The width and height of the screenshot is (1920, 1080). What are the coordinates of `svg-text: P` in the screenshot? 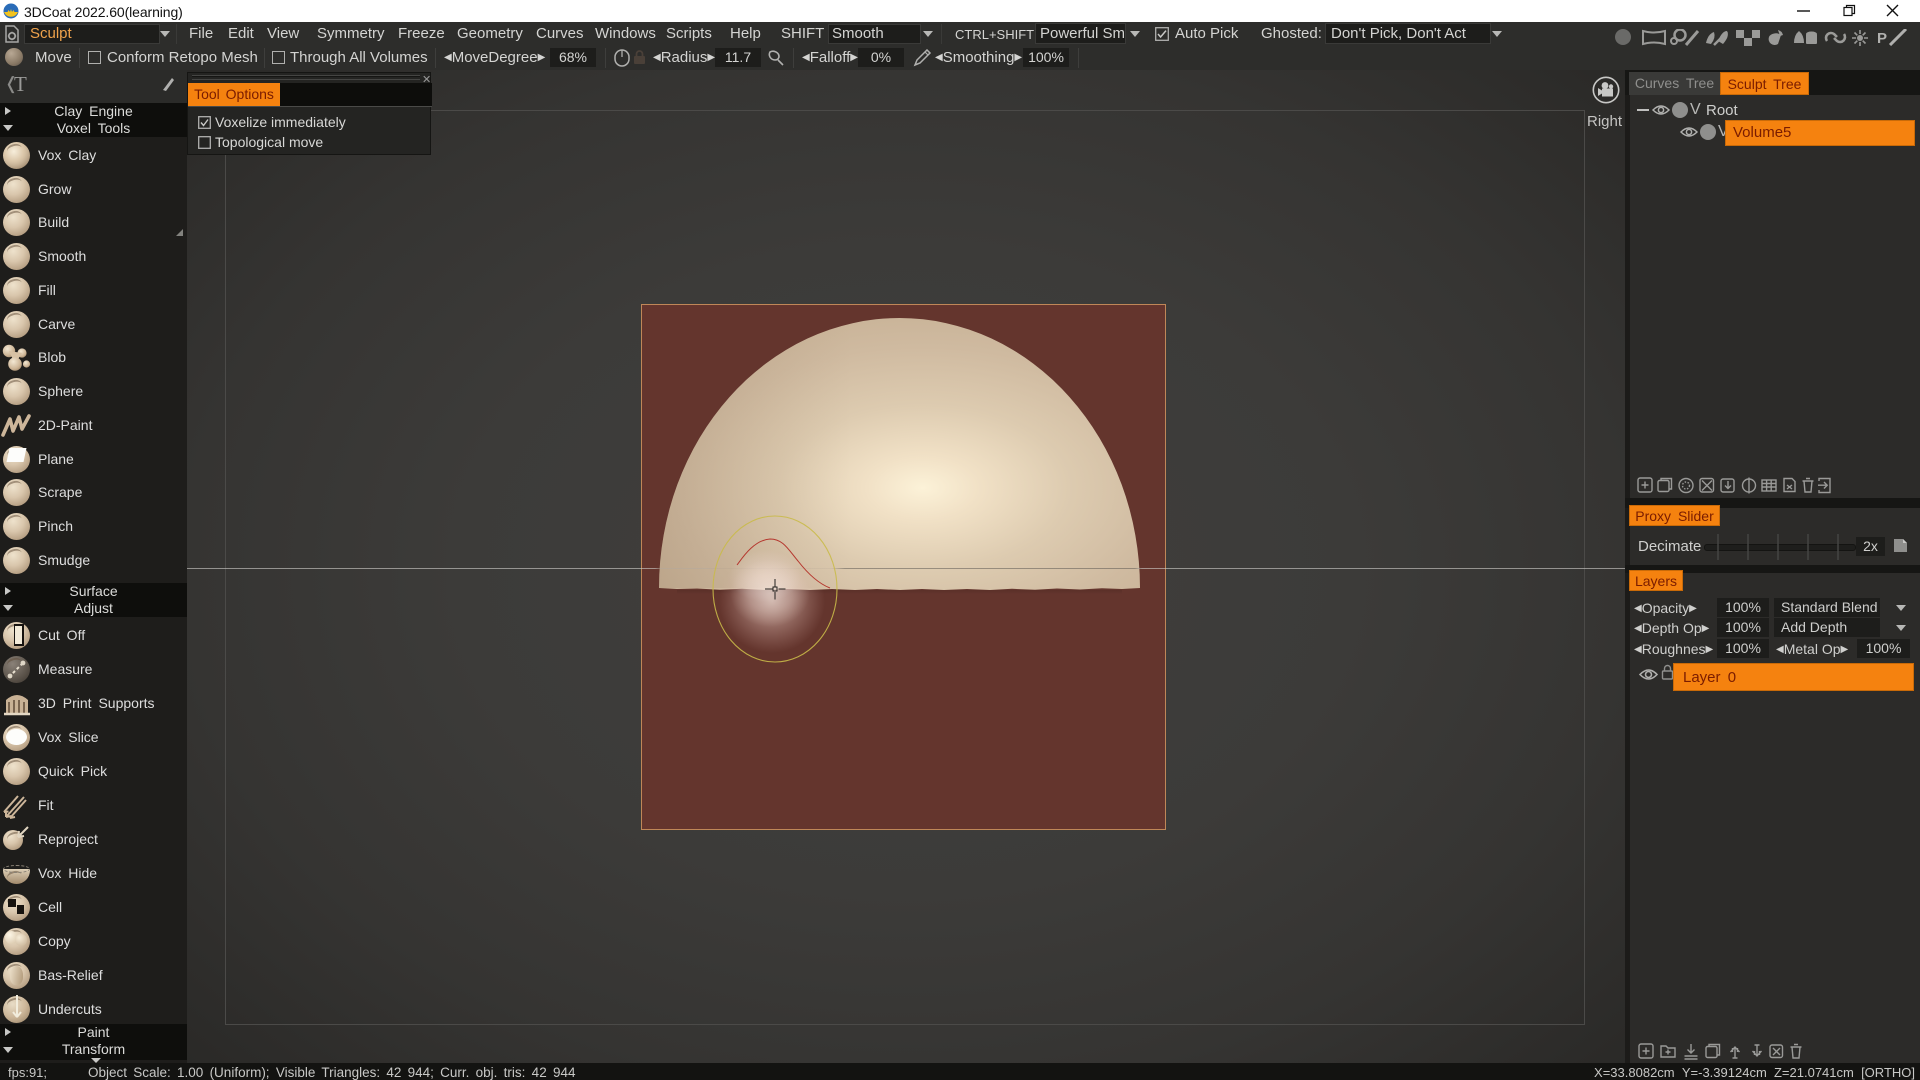 It's located at (1882, 38).